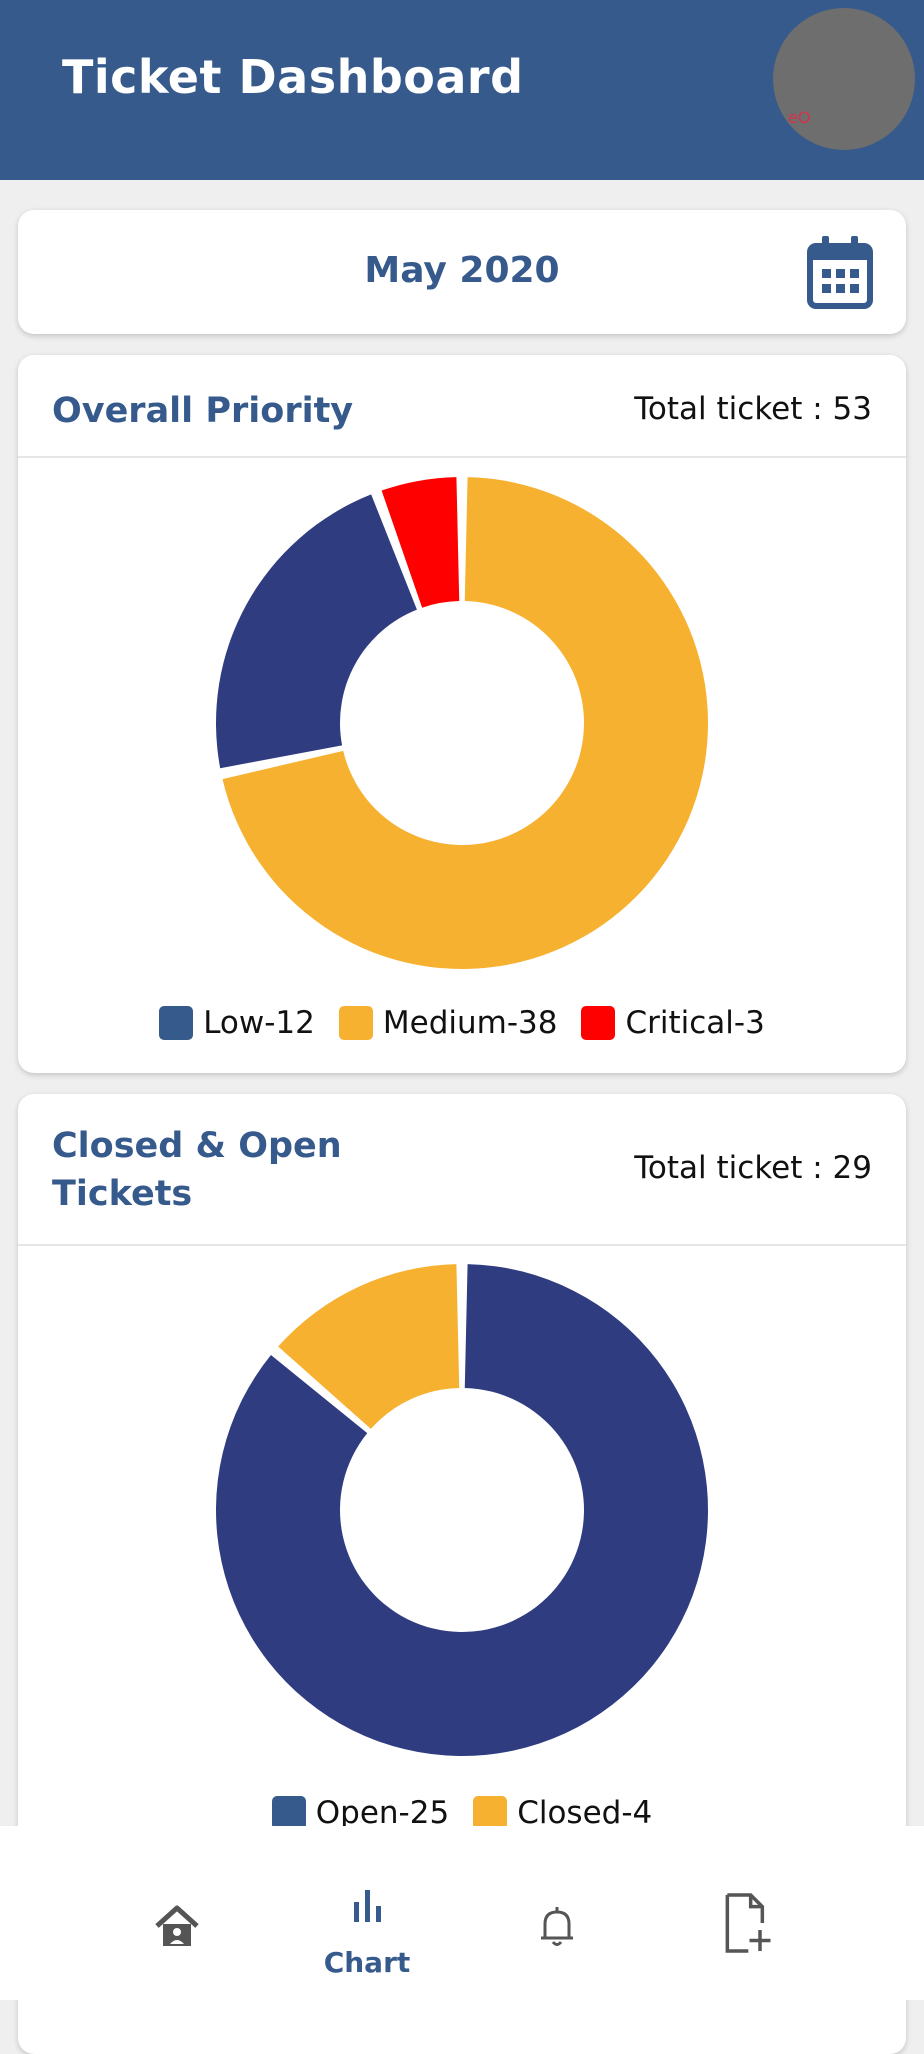  I want to click on chart-icon, so click(367, 1906).